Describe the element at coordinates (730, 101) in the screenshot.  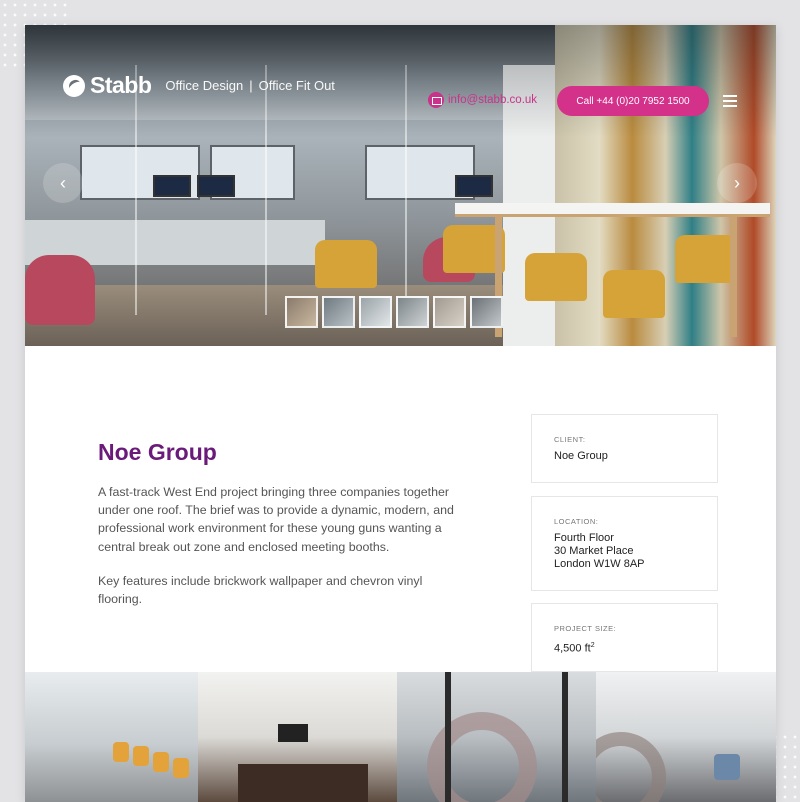
I see `hamburger-menu-icon` at that location.